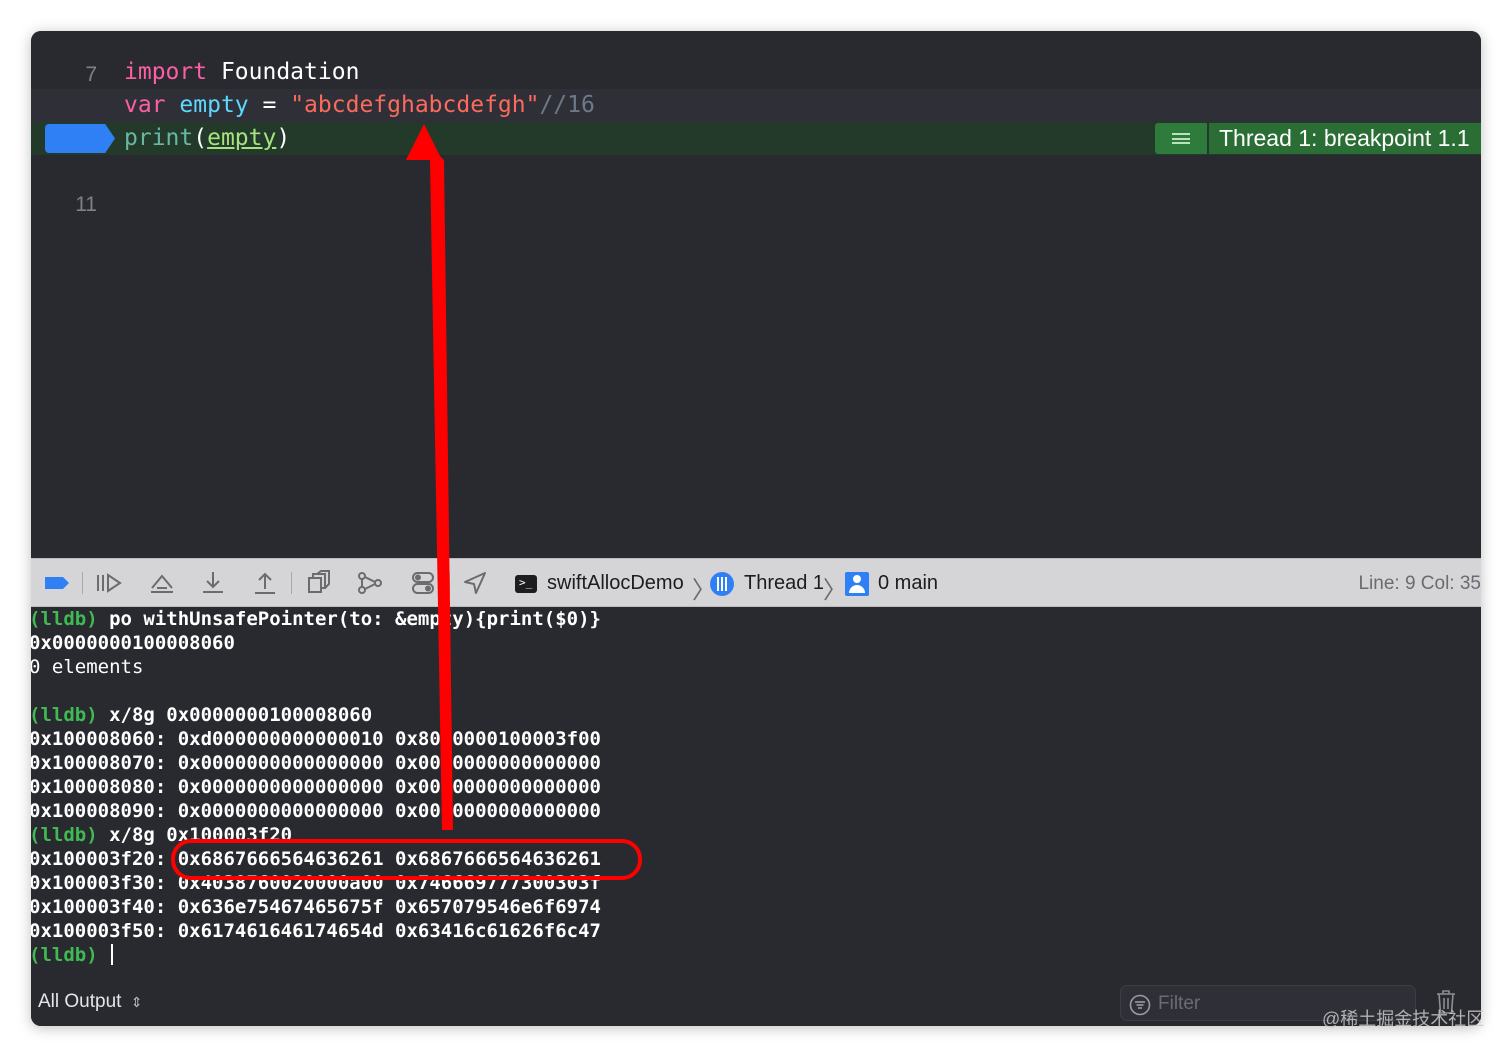 This screenshot has width=1512, height=1057. Describe the element at coordinates (1419, 583) in the screenshot. I see `cursor-position: Line: 9 Col: 35` at that location.